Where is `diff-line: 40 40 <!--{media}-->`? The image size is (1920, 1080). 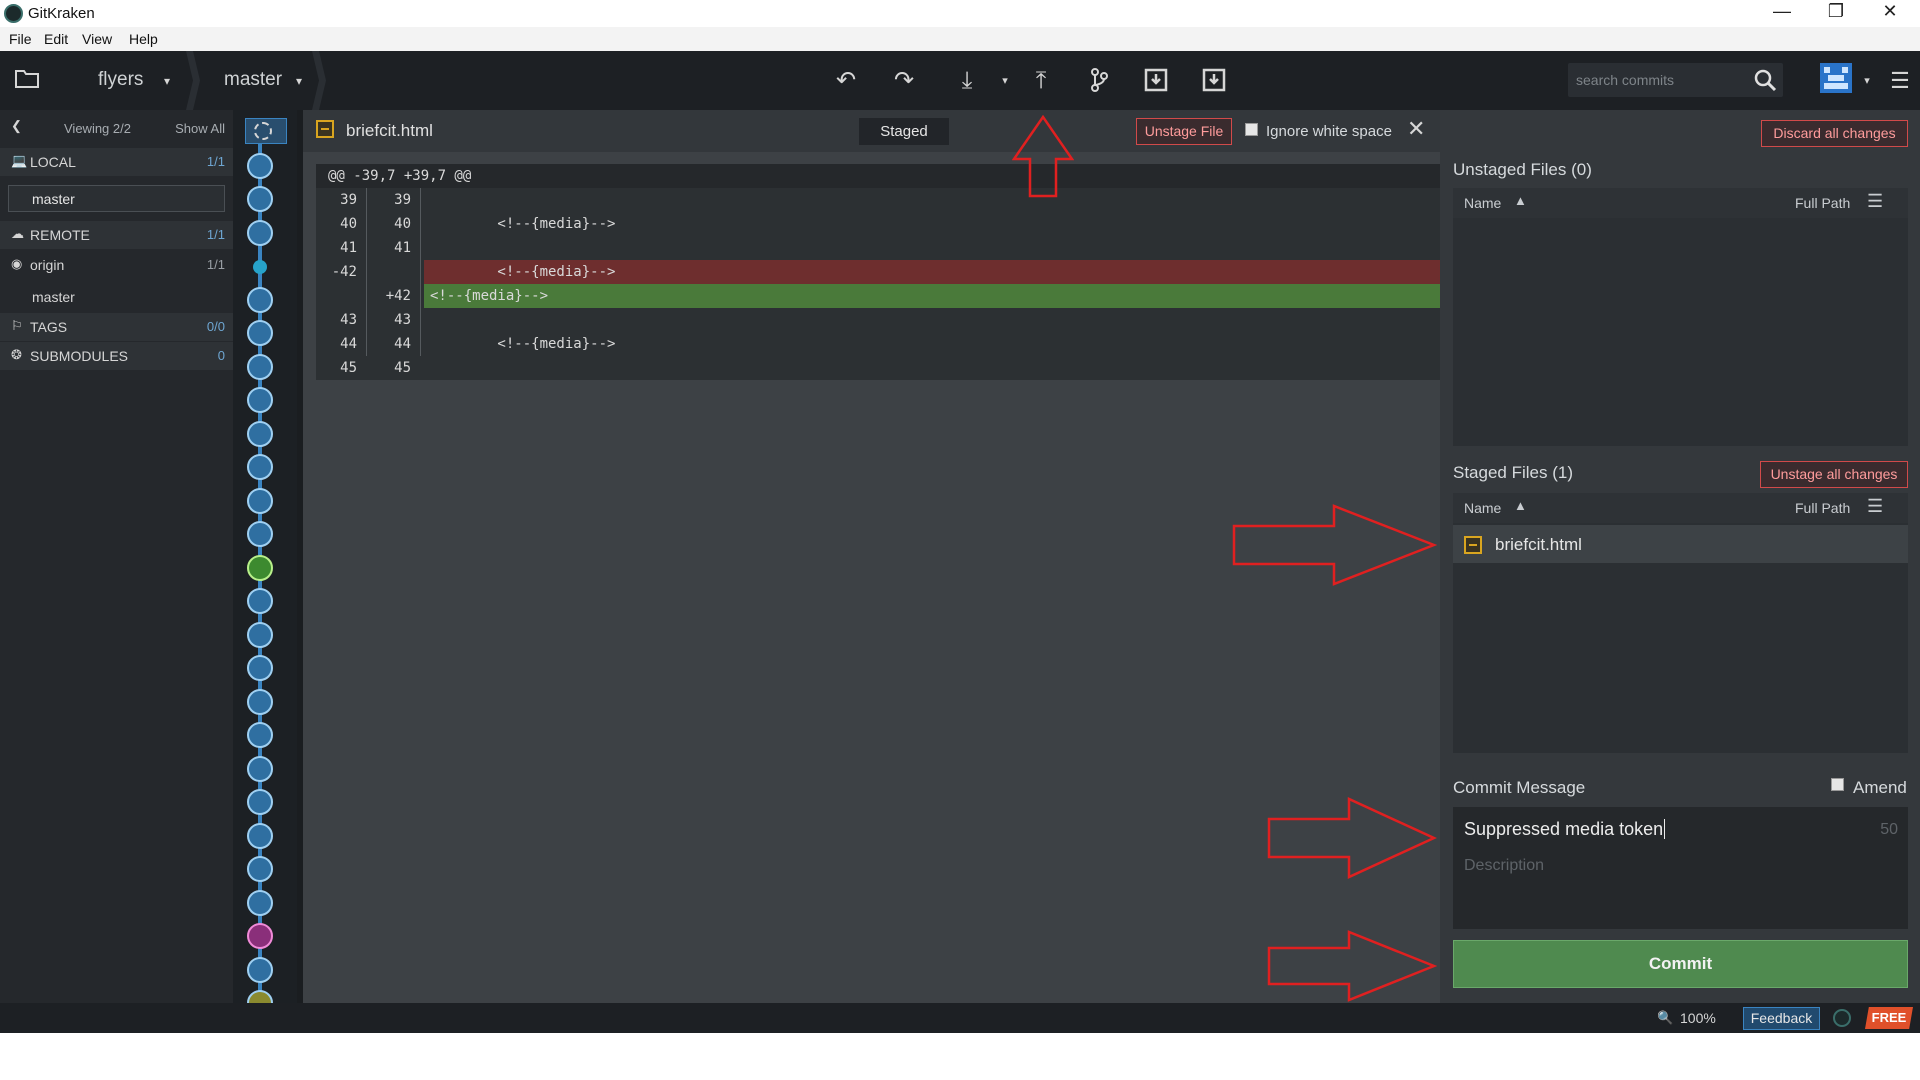 diff-line: 40 40 <!--{media}--> is located at coordinates (878, 224).